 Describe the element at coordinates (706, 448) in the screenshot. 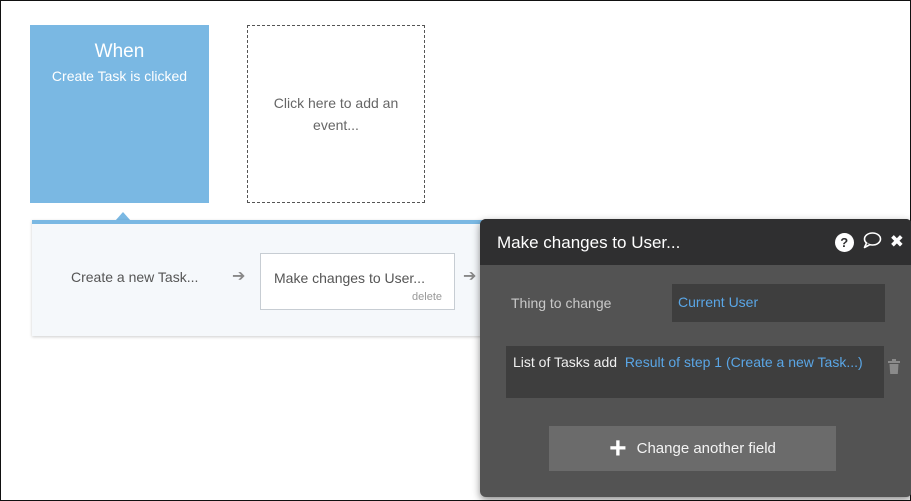

I see `change-another-field-label: Change another field` at that location.